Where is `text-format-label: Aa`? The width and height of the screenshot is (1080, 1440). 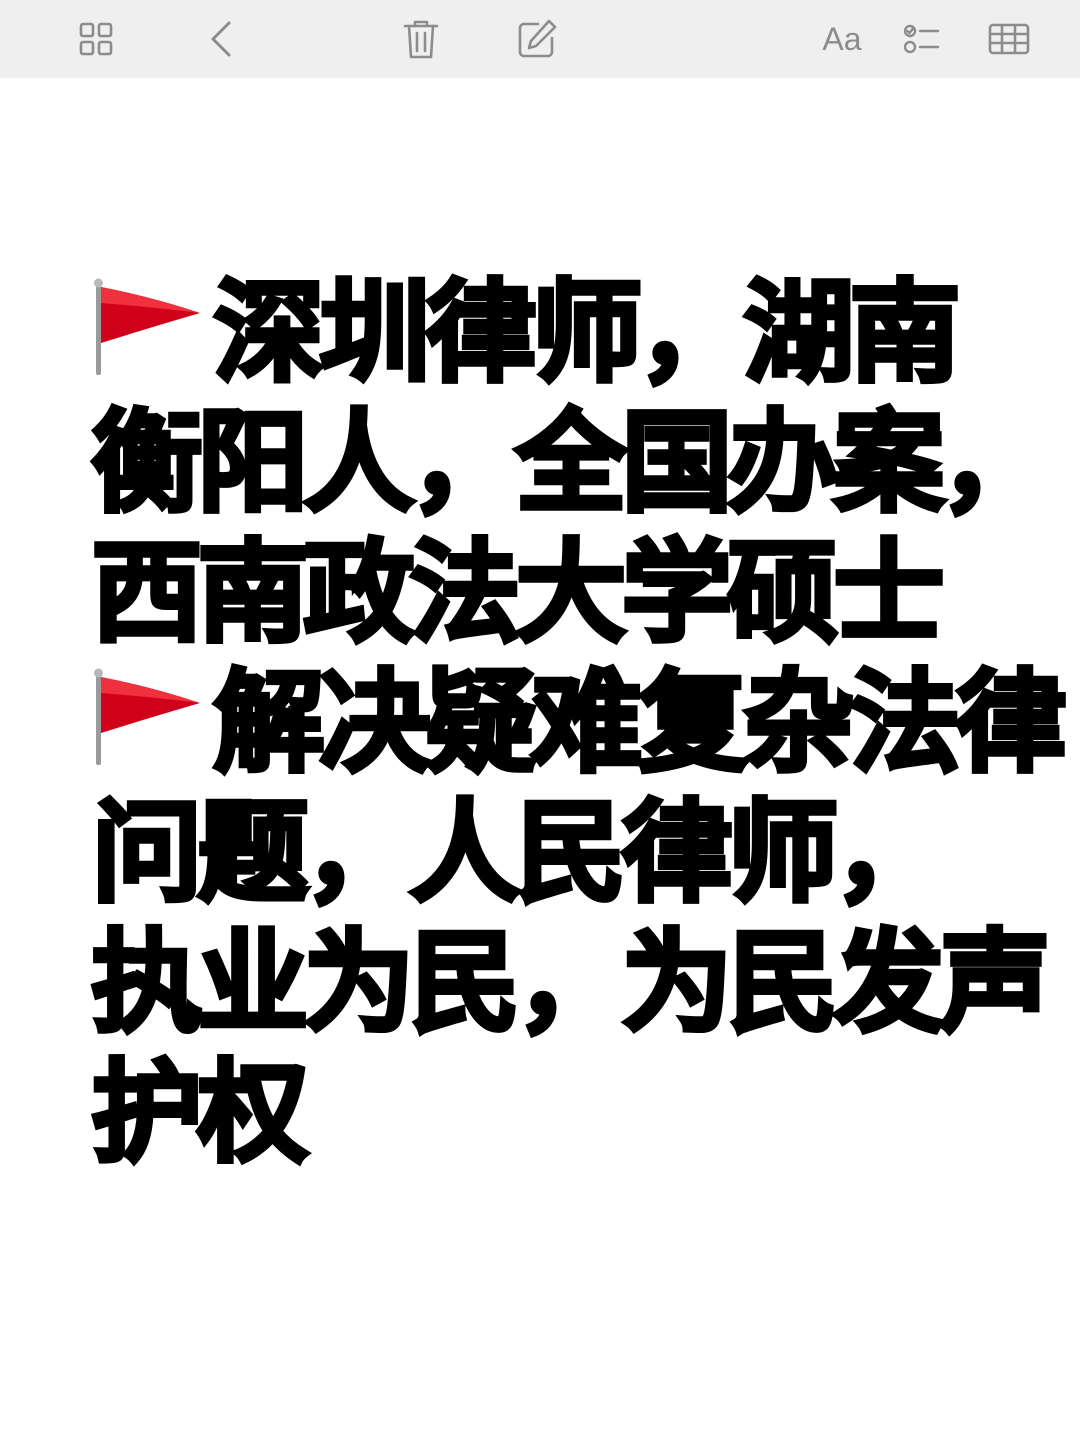
text-format-label: Aa is located at coordinates (842, 38).